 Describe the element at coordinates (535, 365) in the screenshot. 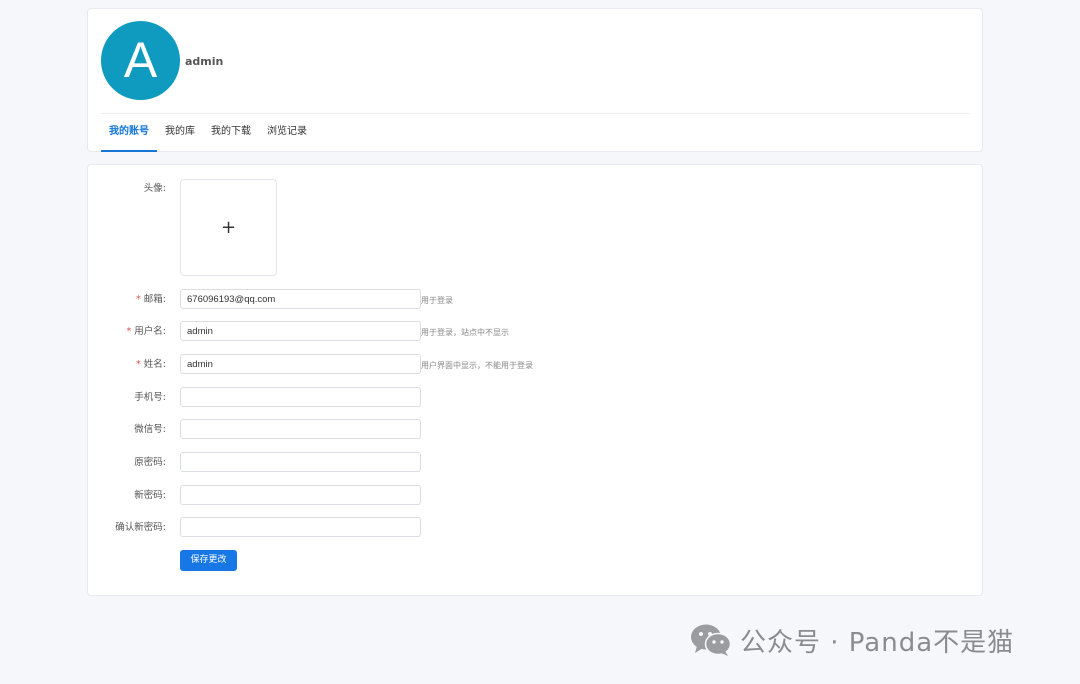

I see `name-row: *姓名: 用户界面中显示，不能用于登录` at that location.